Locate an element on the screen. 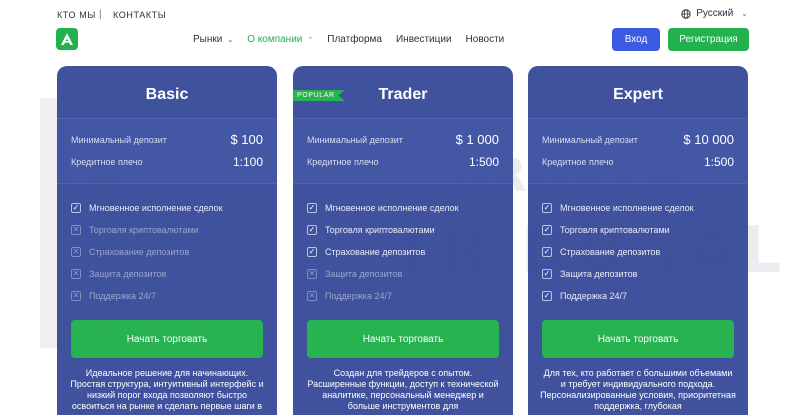  nav-item-markets: Рынки ⌄ is located at coordinates (213, 39).